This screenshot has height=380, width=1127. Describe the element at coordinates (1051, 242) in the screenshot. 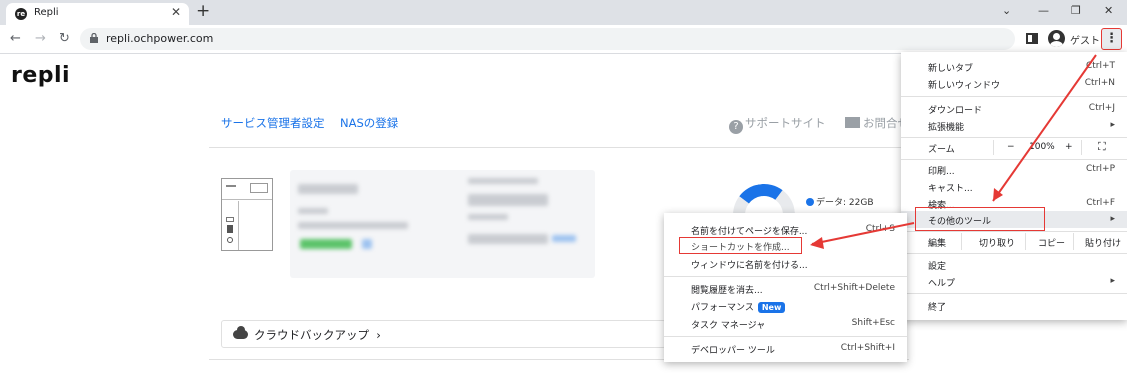

I see `copy-button: コピー` at that location.